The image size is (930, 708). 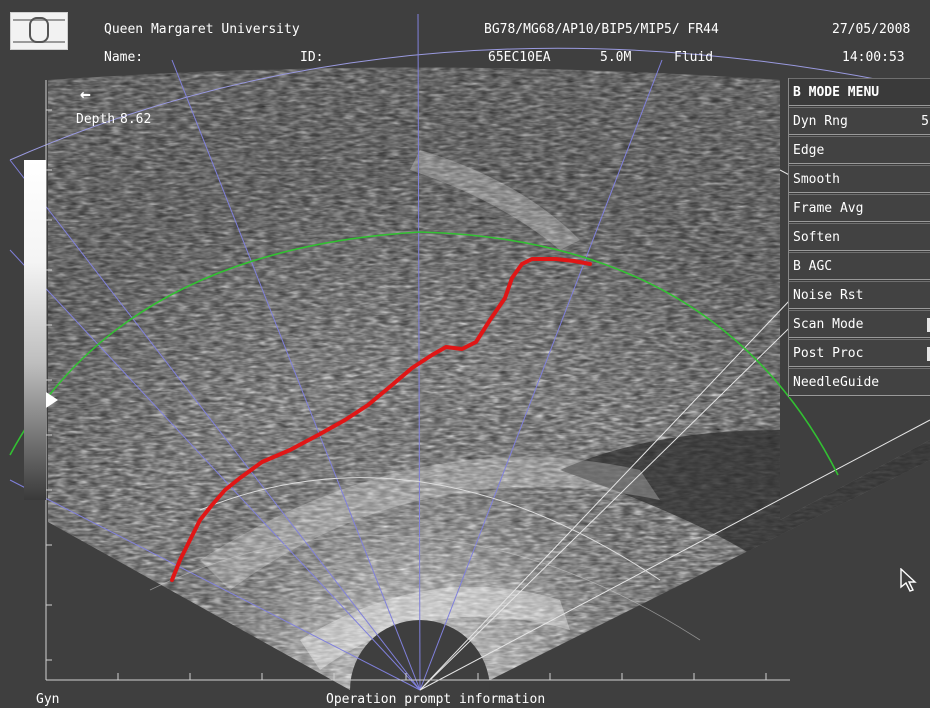 What do you see at coordinates (96, 119) in the screenshot?
I see `depth-label: Depth` at bounding box center [96, 119].